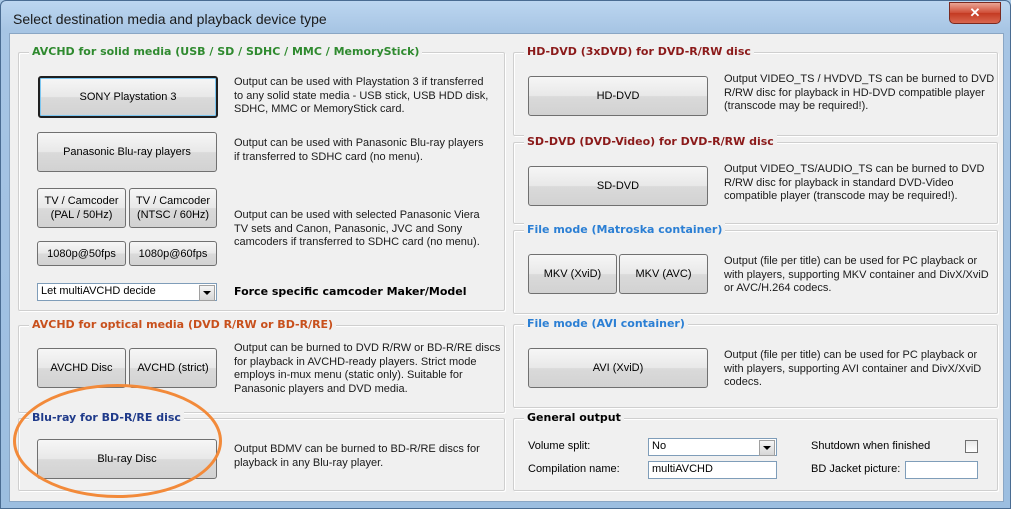 The height and width of the screenshot is (509, 1011). I want to click on avchd-disc-button: AVCHD Disc, so click(81, 368).